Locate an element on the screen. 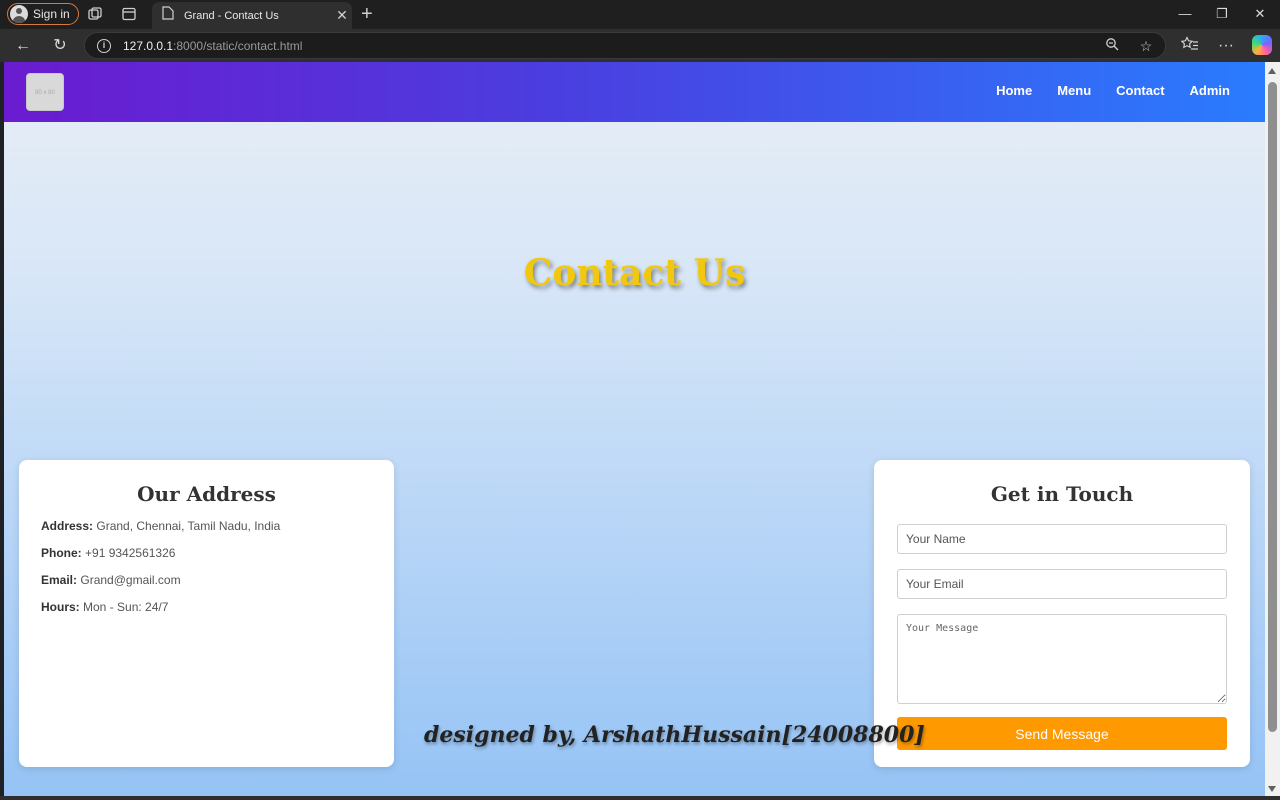  designer-credit: designed by, ArshathHussain[24008800] is located at coordinates (674, 735).